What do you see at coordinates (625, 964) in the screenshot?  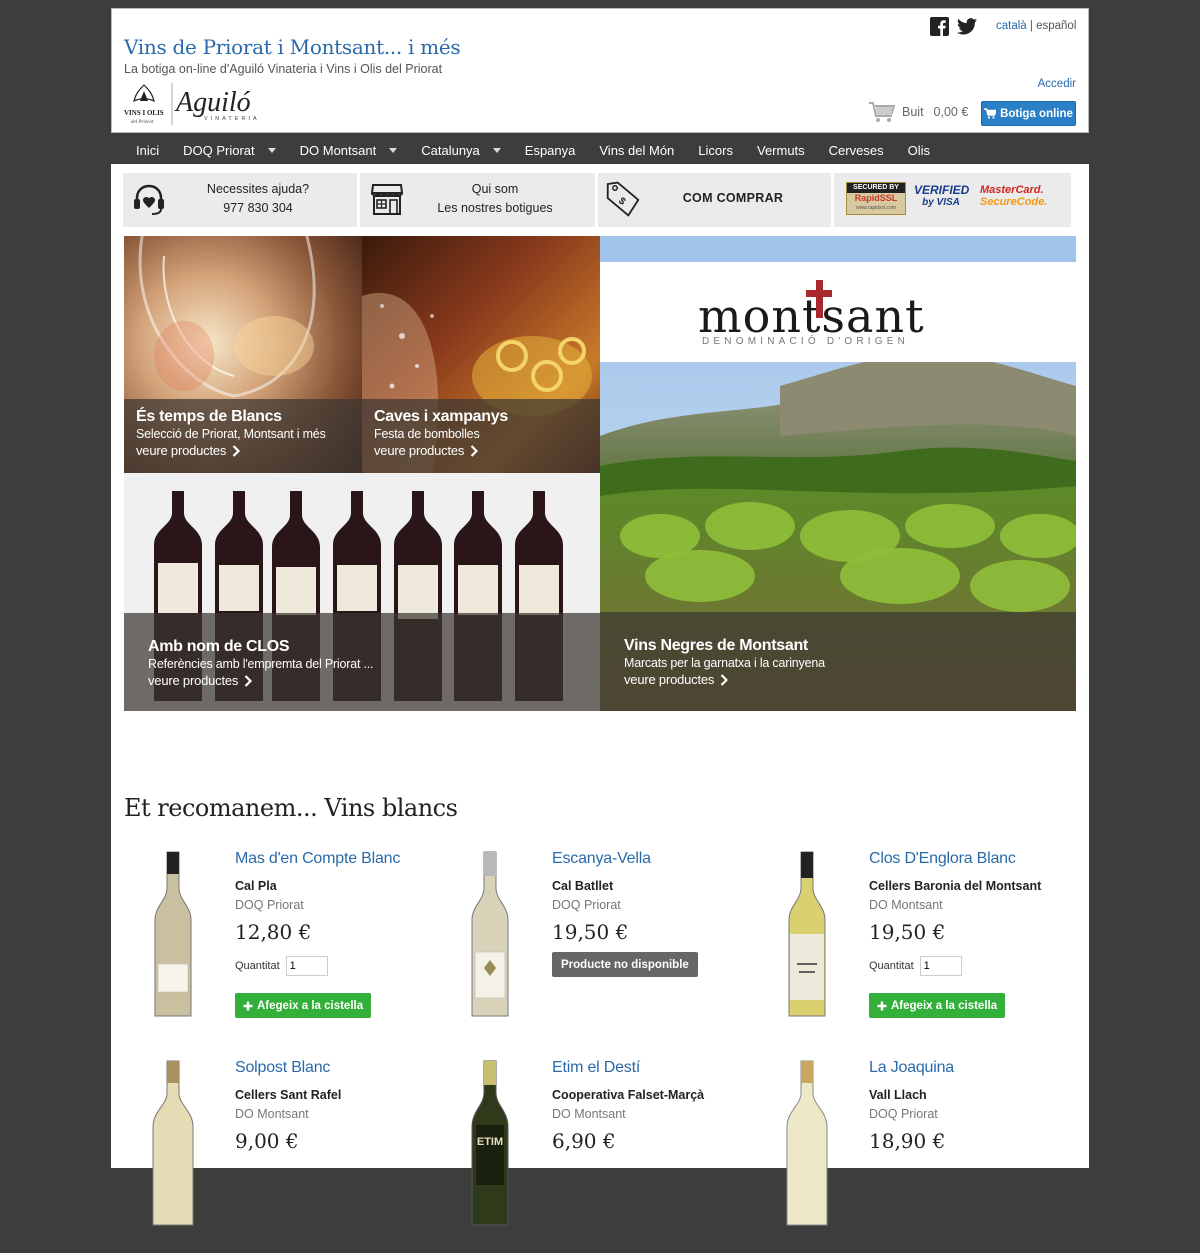 I see `product-unavailable-button: Producte no disponible` at bounding box center [625, 964].